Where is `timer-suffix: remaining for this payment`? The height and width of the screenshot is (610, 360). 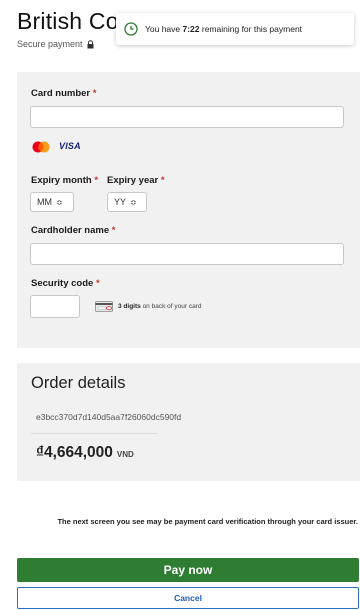
timer-suffix: remaining for this payment is located at coordinates (251, 29).